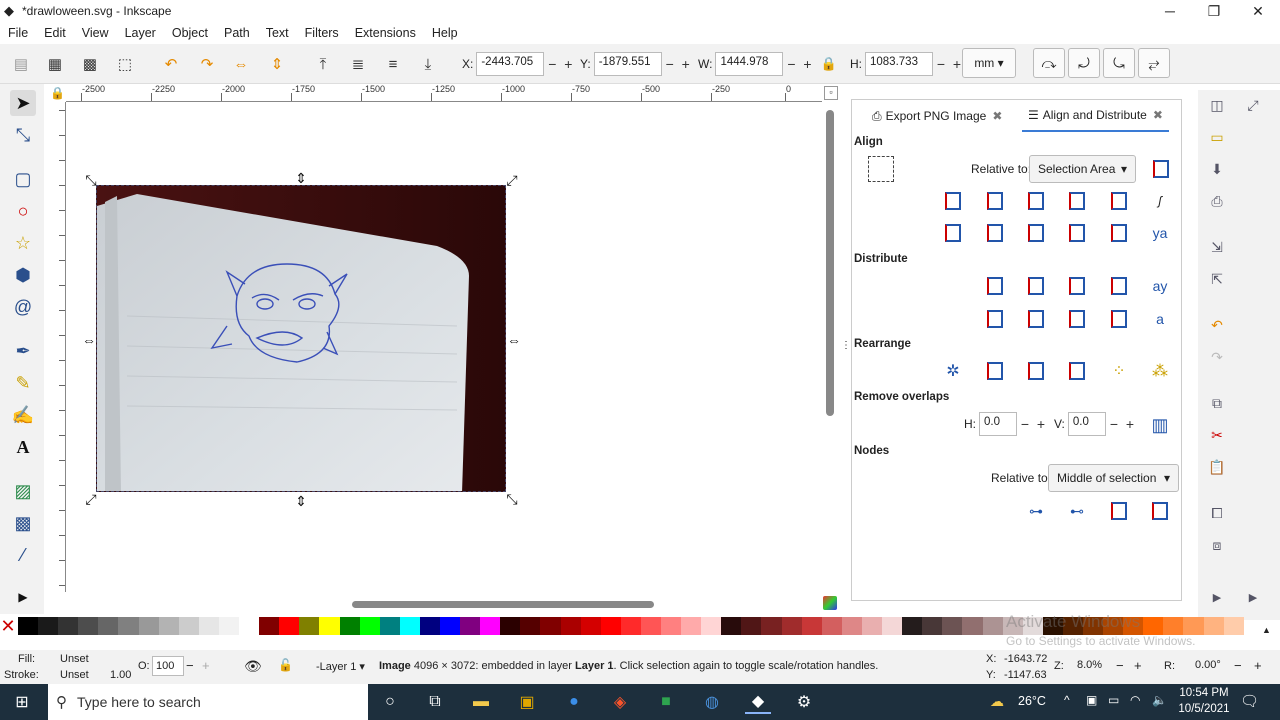 The image size is (1280, 720). What do you see at coordinates (1119, 371) in the screenshot?
I see `randomize-centers-icon: ⁘` at bounding box center [1119, 371].